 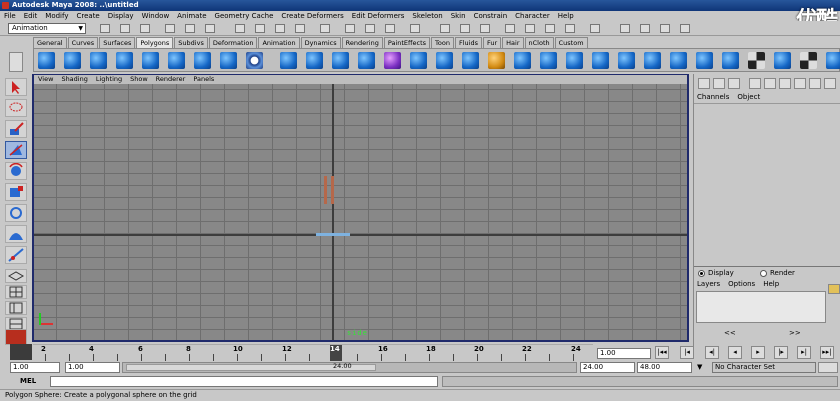 What do you see at coordinates (92, 367) in the screenshot?
I see `playback-start-field: 1.00` at bounding box center [92, 367].